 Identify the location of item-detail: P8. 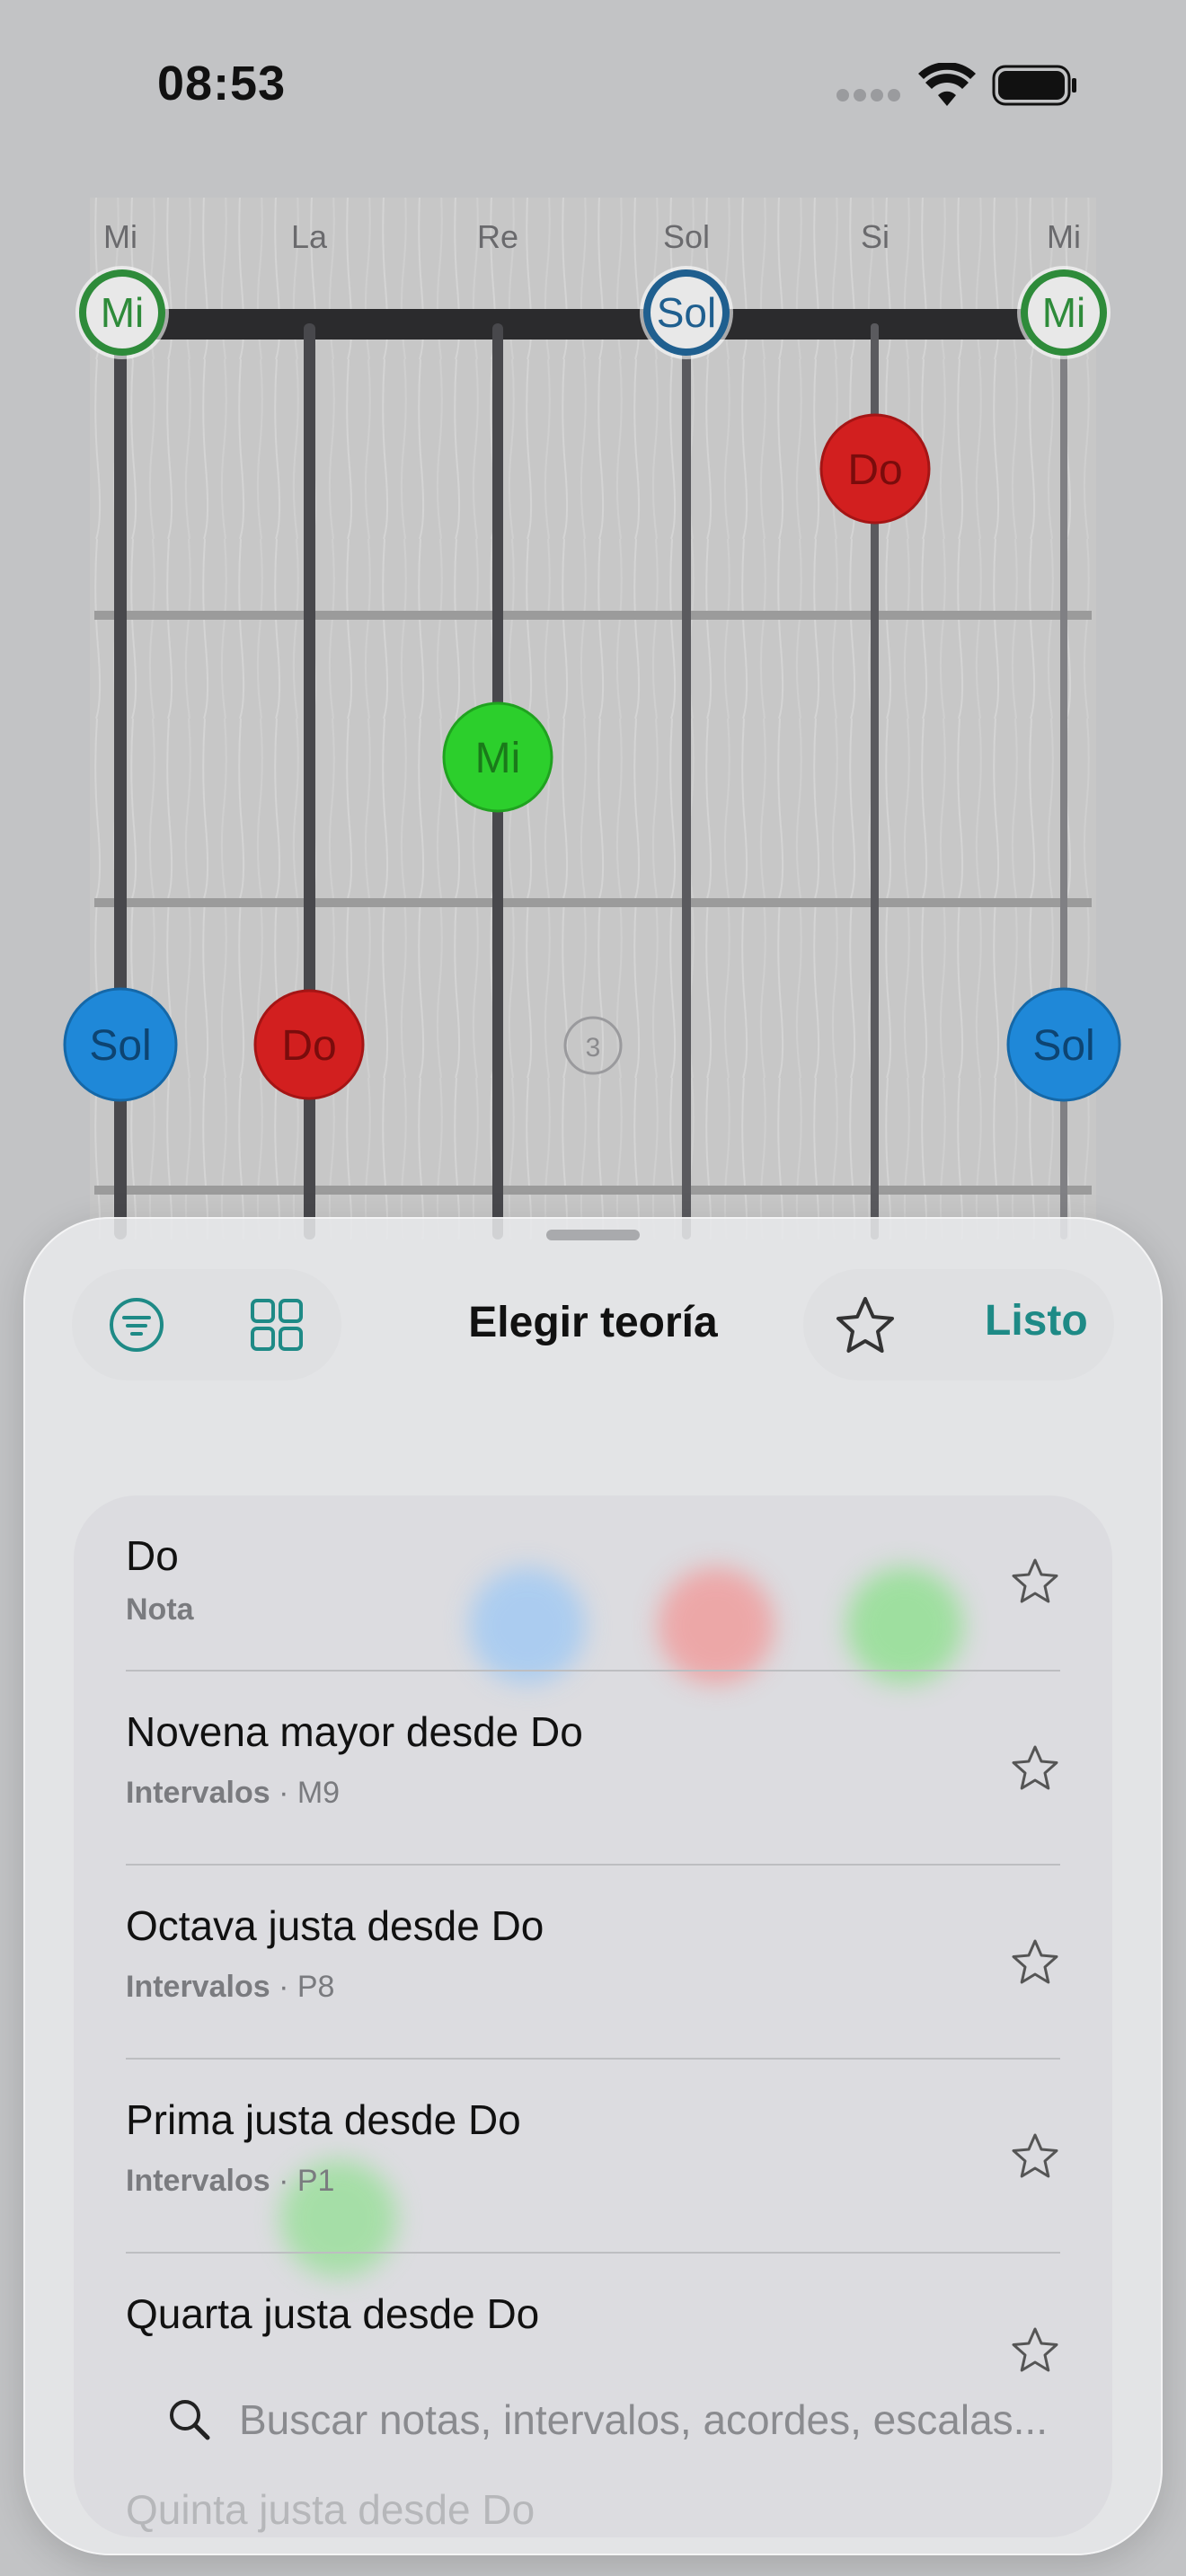
(315, 1987).